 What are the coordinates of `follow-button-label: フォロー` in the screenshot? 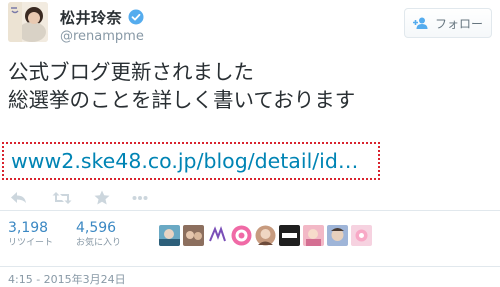 It's located at (458, 23).